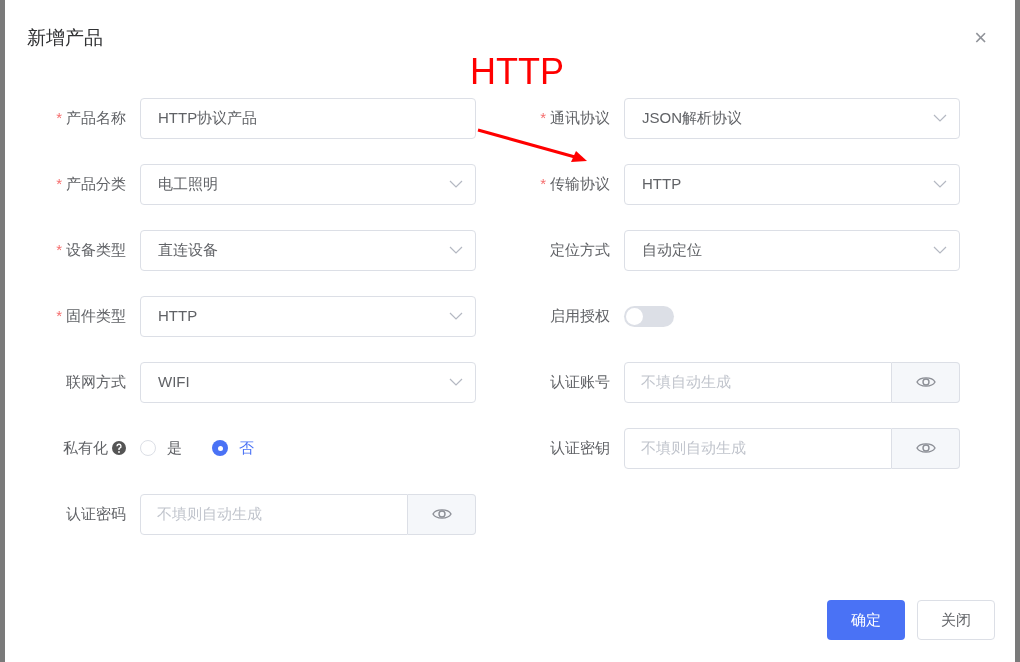  I want to click on select-field: 电工照明, so click(308, 184).